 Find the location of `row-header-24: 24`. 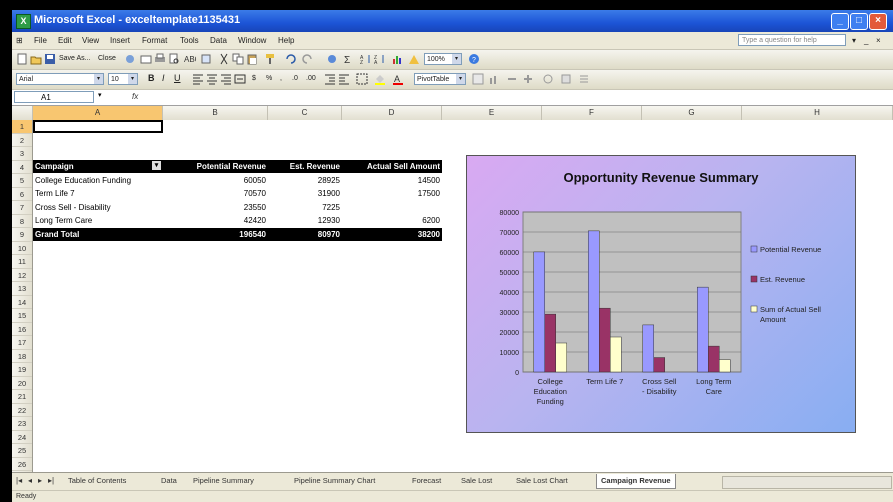

row-header-24: 24 is located at coordinates (22, 437).